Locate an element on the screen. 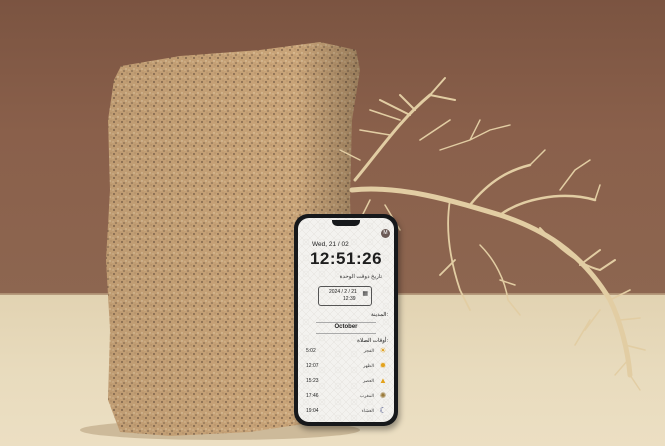 This screenshot has width=665, height=446. prayer-row-dhuhr: 12:07 الظهر ✹ is located at coordinates (347, 366).